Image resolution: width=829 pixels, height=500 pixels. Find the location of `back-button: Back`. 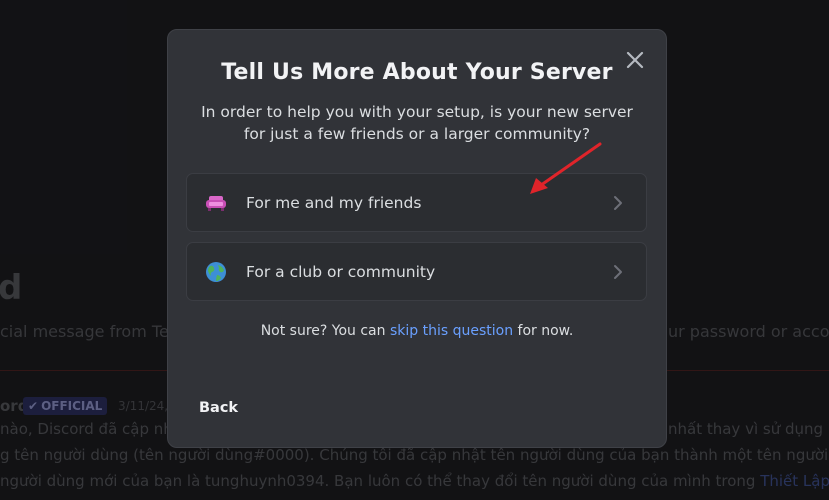

back-button: Back is located at coordinates (218, 408).